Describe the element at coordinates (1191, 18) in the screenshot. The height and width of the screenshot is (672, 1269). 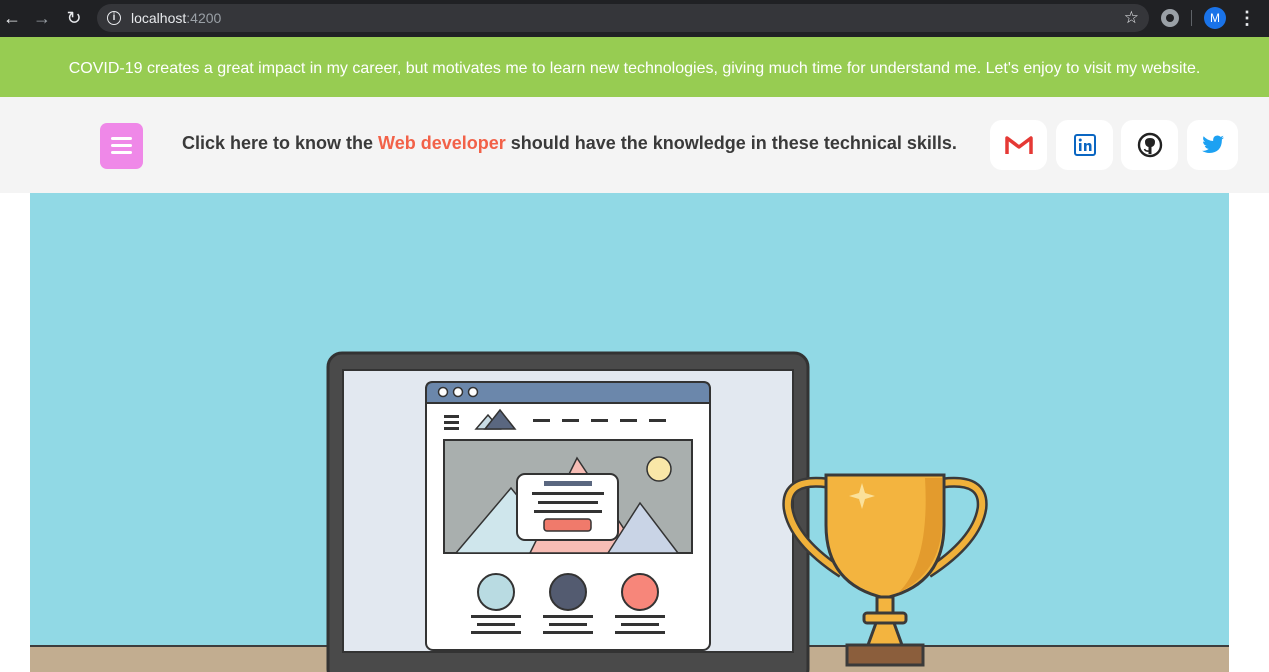
I see `toolbar-separator` at that location.